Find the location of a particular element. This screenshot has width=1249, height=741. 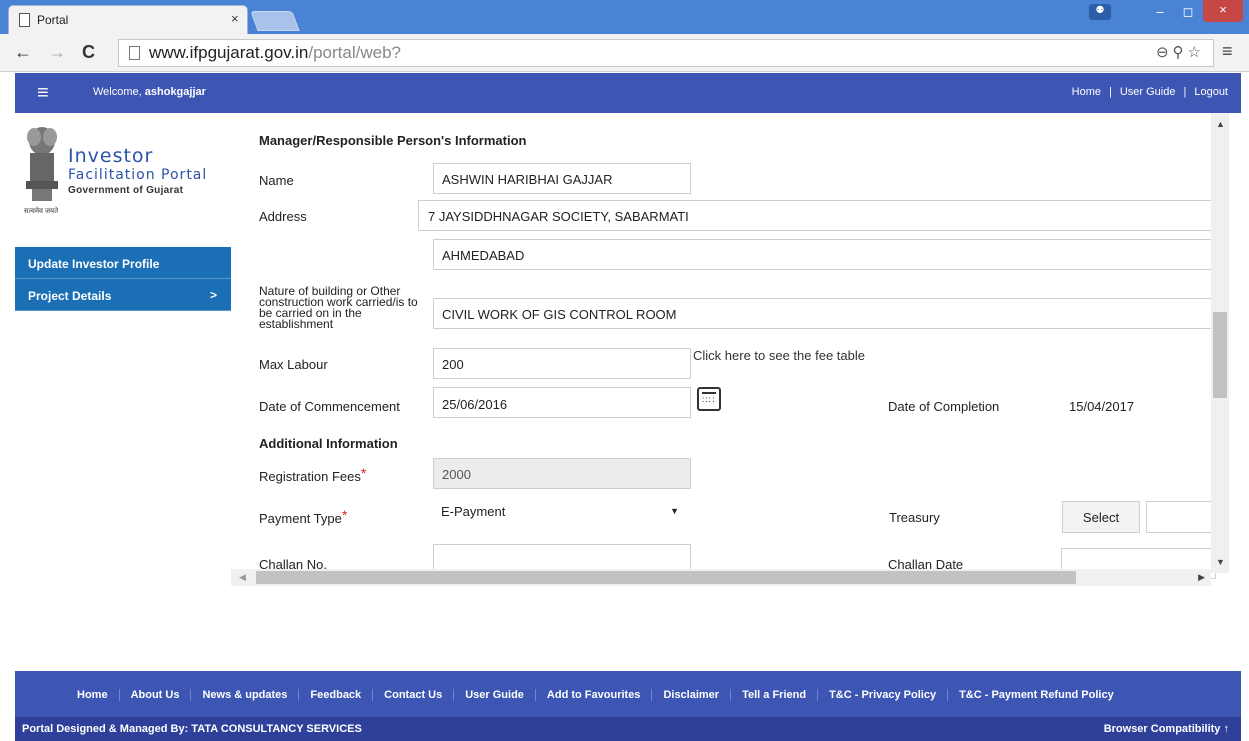

zoom-icon: ⊖ is located at coordinates (1164, 52).